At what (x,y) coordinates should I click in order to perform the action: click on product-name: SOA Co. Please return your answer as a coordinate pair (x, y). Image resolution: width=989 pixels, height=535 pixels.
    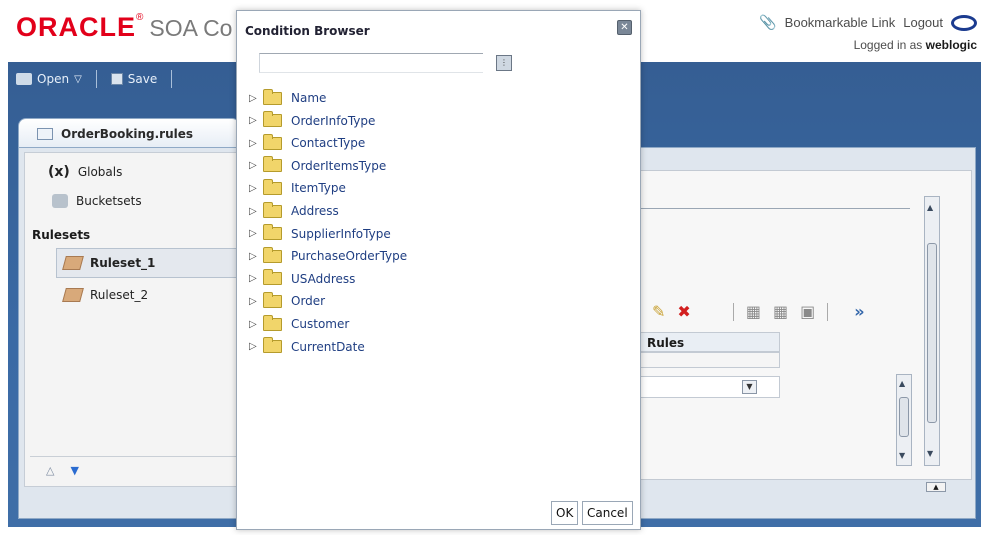
    Looking at the image, I should click on (191, 28).